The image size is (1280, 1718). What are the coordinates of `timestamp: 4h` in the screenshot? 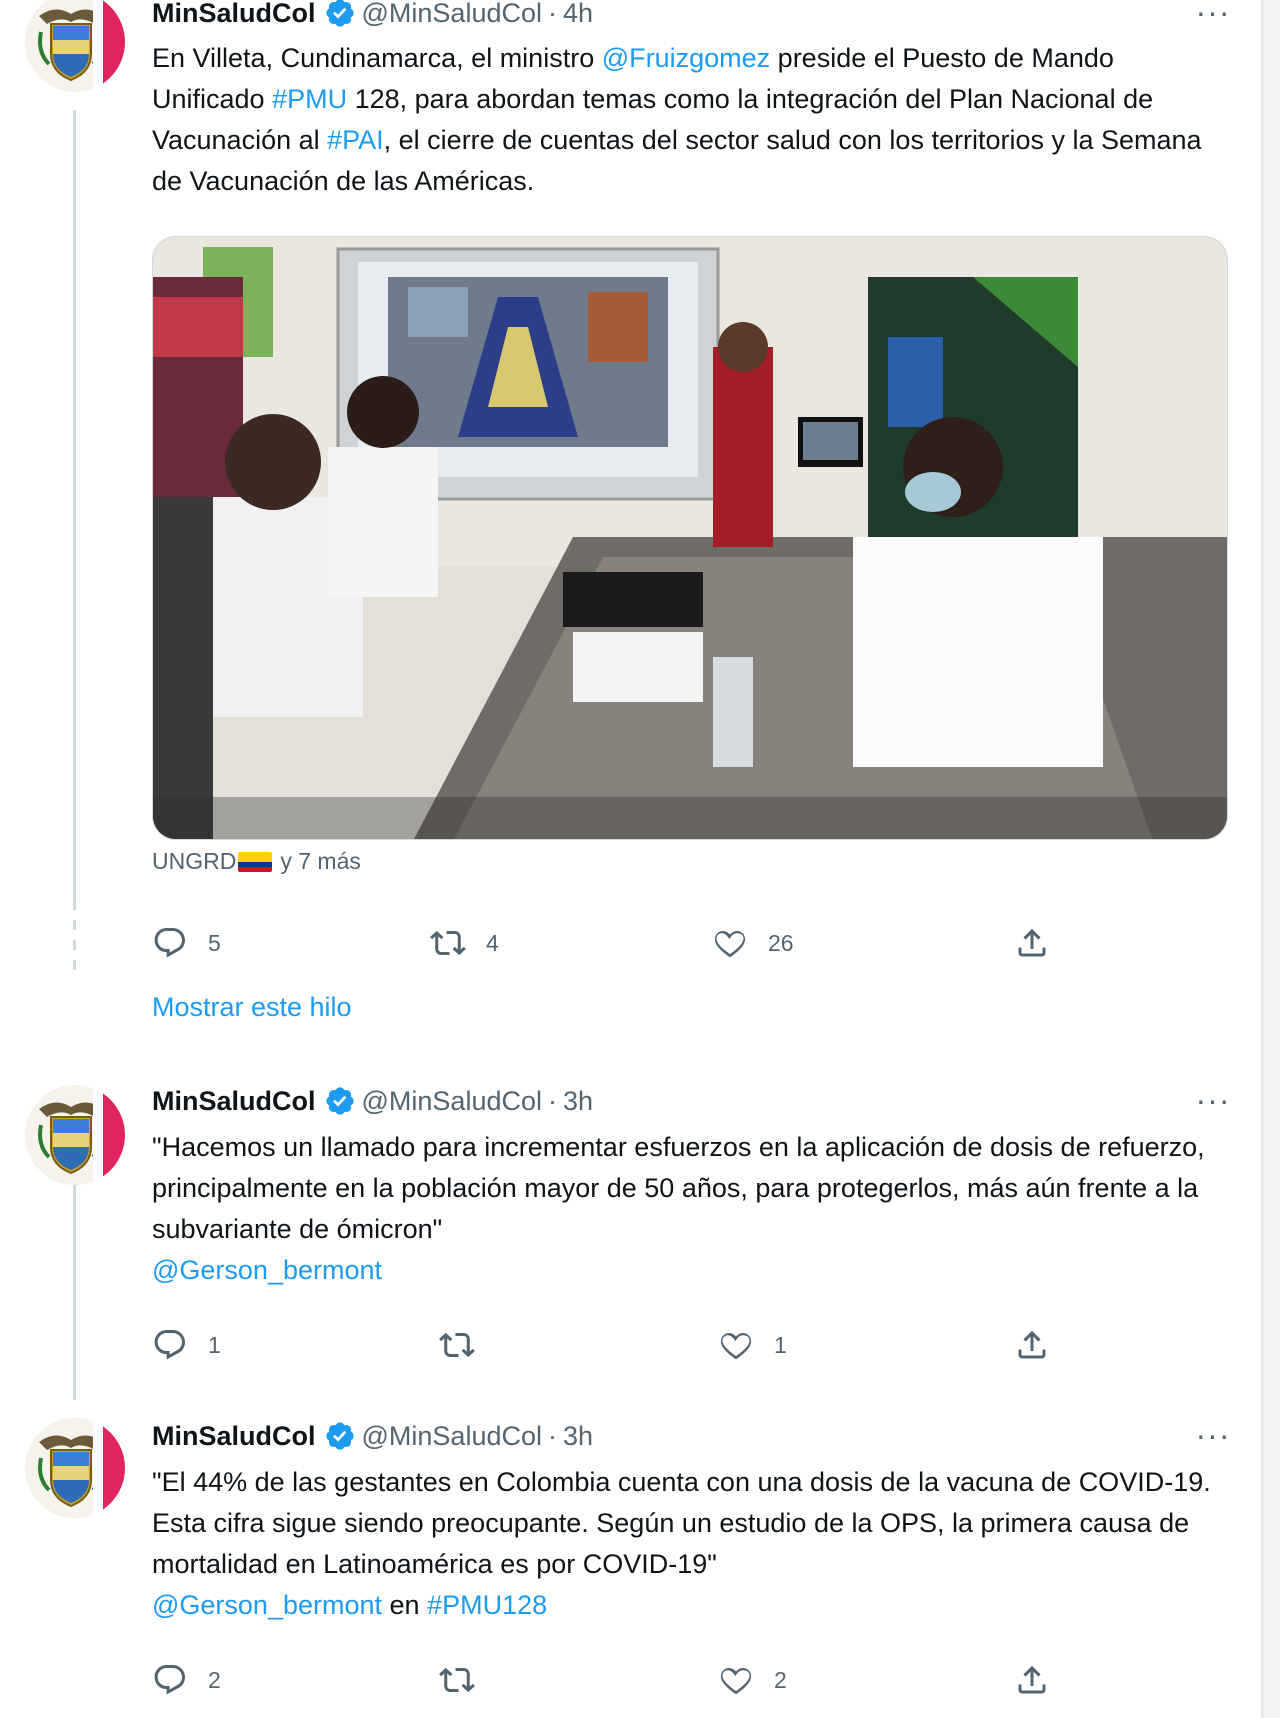 It's located at (578, 14).